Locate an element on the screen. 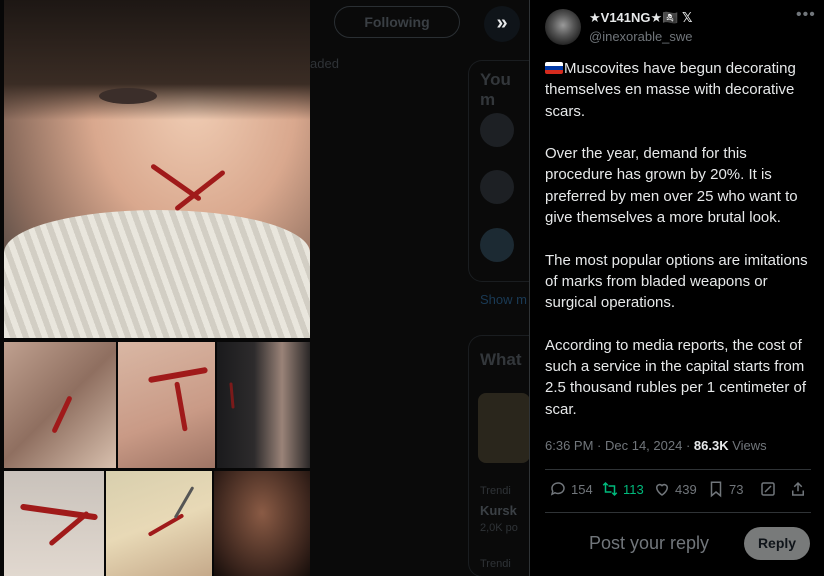 Image resolution: width=824 pixels, height=576 pixels. like-button: 439 is located at coordinates (675, 489).